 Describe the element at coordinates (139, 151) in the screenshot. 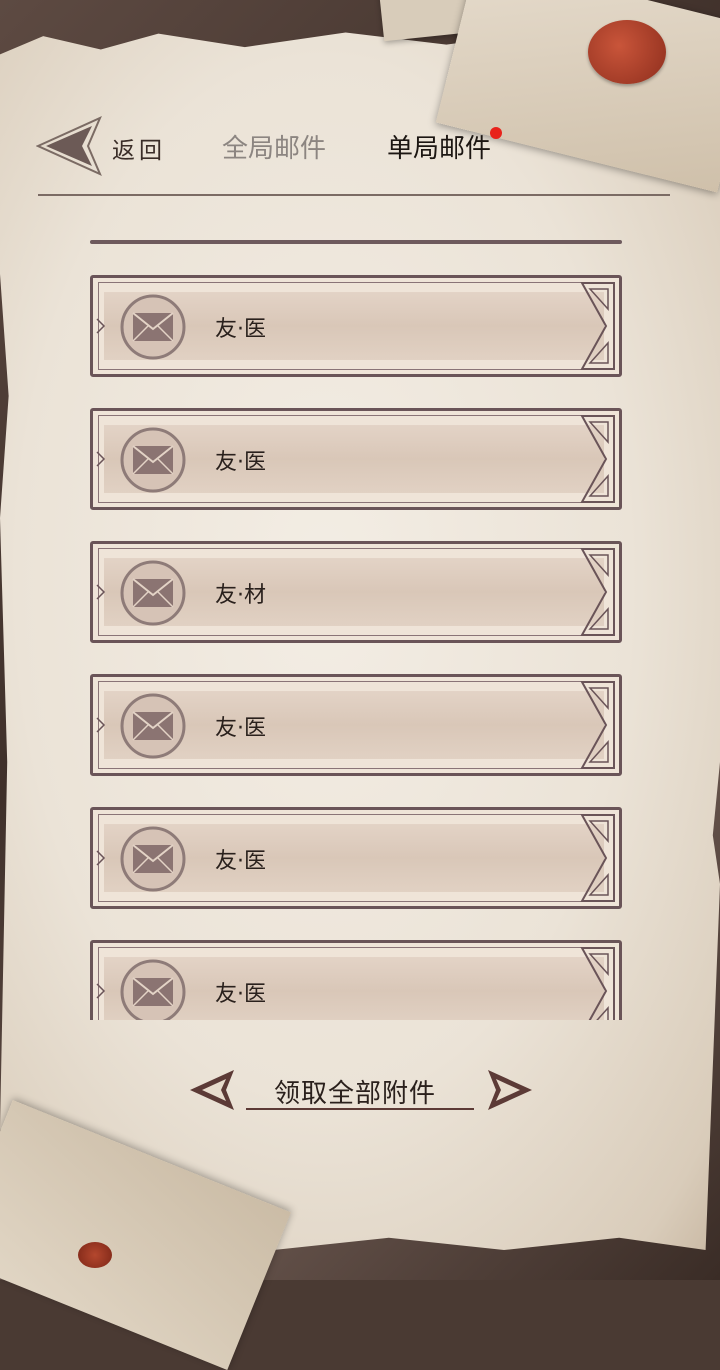

I see `back-label: 返回` at that location.